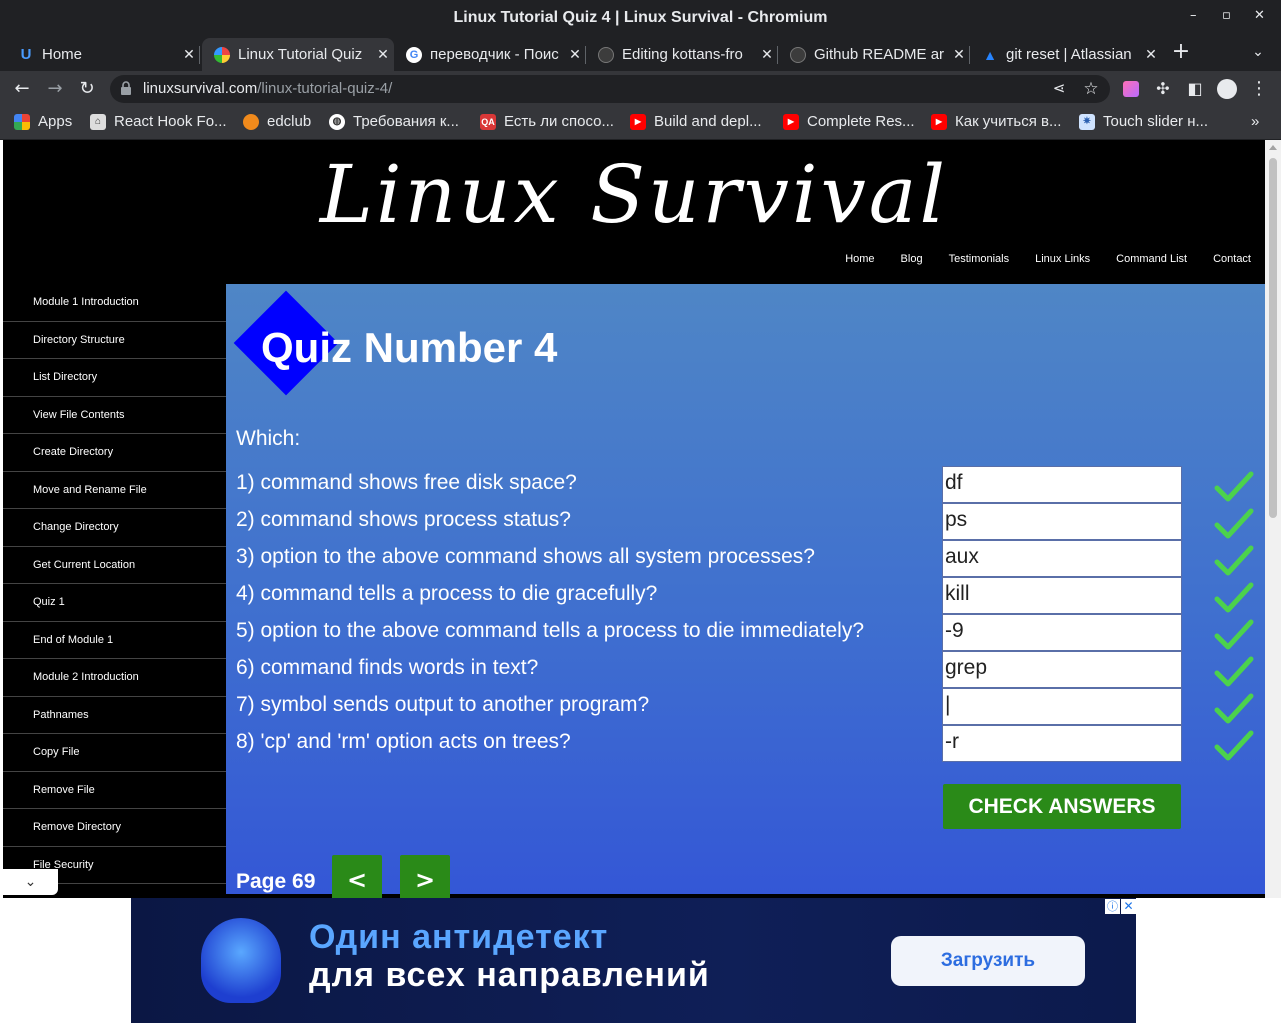 The width and height of the screenshot is (1281, 1023). I want to click on bookmark-edclub: edclub, so click(277, 121).